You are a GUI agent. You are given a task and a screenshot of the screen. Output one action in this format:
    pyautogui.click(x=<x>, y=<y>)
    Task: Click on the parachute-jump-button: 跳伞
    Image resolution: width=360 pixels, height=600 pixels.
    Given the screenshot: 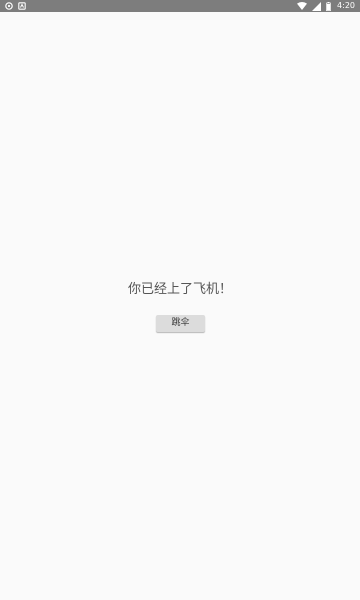 What is the action you would take?
    pyautogui.click(x=180, y=323)
    